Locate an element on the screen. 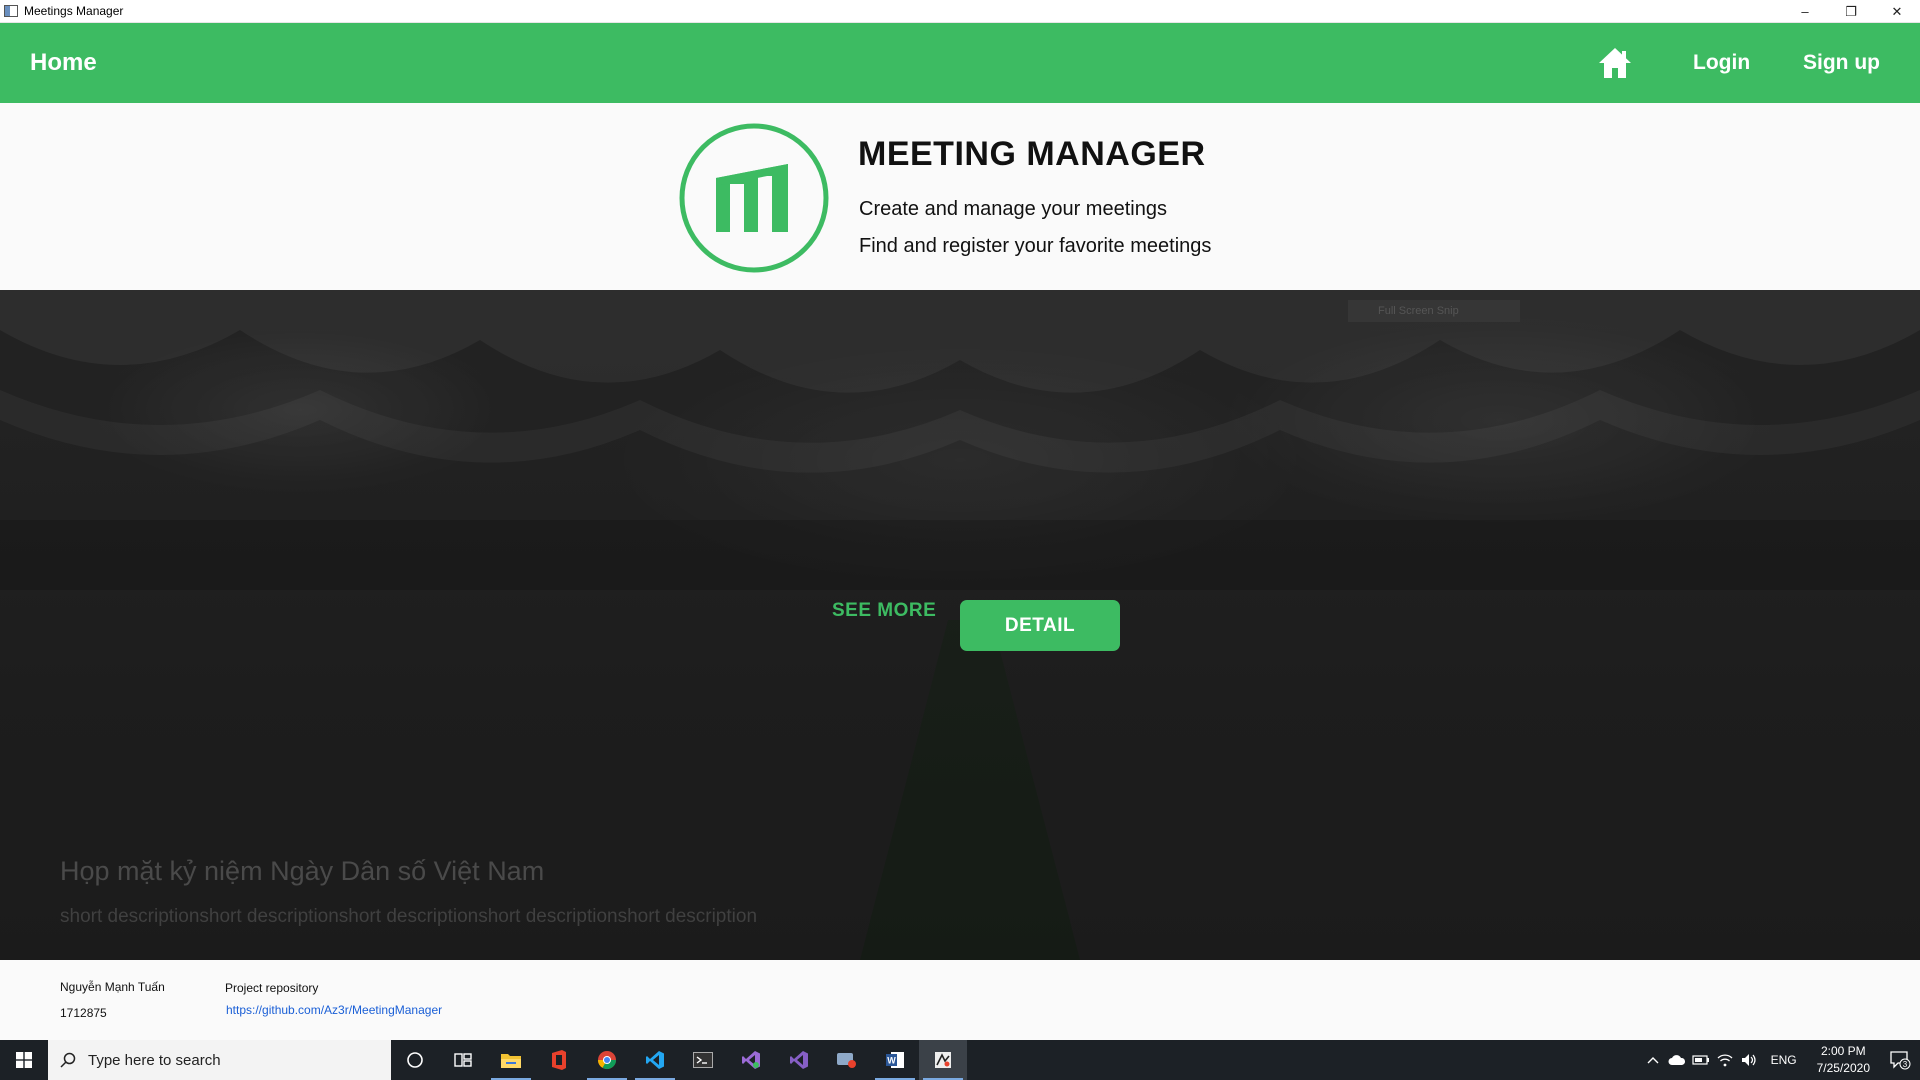  volume-icon is located at coordinates (1749, 1060).